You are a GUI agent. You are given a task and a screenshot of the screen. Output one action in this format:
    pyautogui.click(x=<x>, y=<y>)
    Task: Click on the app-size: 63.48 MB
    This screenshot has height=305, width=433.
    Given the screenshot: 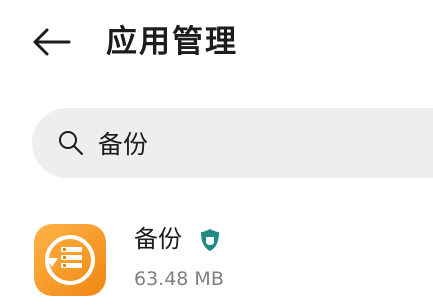 What is the action you would take?
    pyautogui.click(x=179, y=279)
    